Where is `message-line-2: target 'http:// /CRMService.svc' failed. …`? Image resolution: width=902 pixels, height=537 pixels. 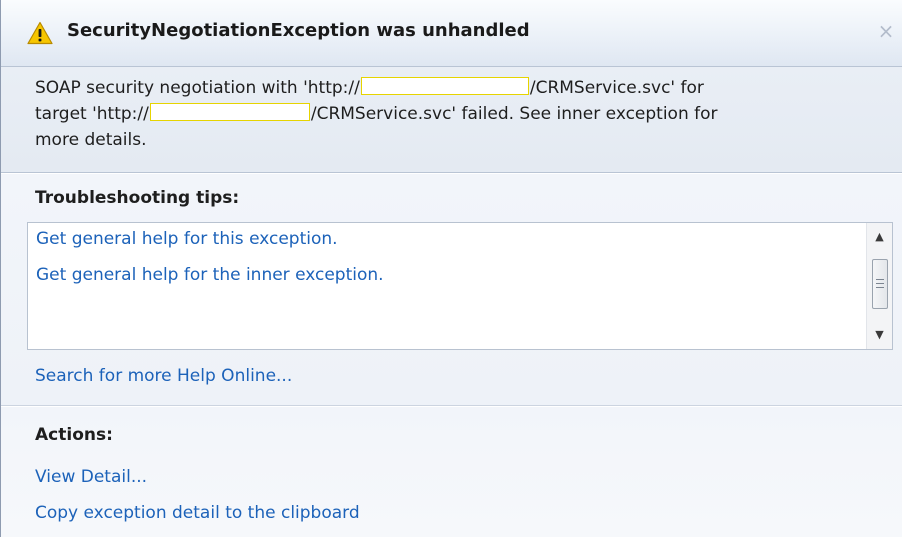
message-line-2: target 'http:// /CRMService.svc' failed. … is located at coordinates (376, 114).